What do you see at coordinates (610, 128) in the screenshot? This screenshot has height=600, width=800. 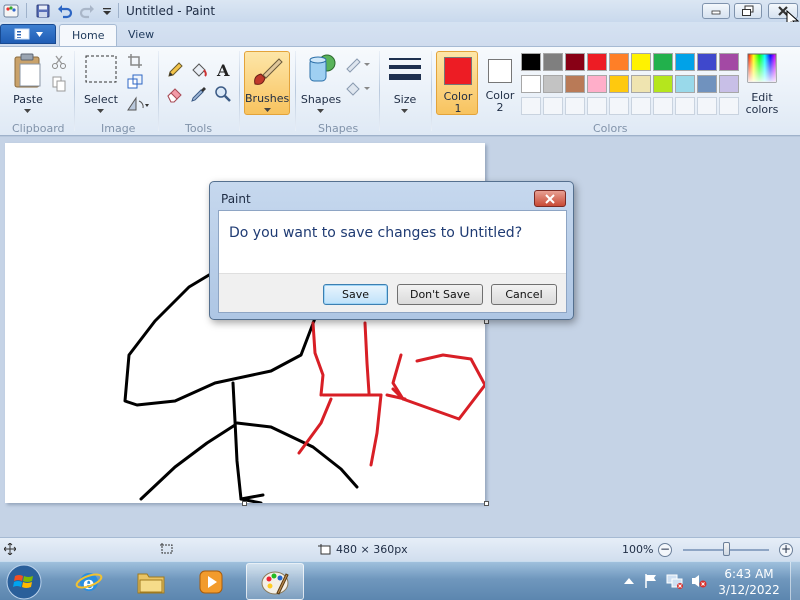 I see `colors-group-label: Colors` at bounding box center [610, 128].